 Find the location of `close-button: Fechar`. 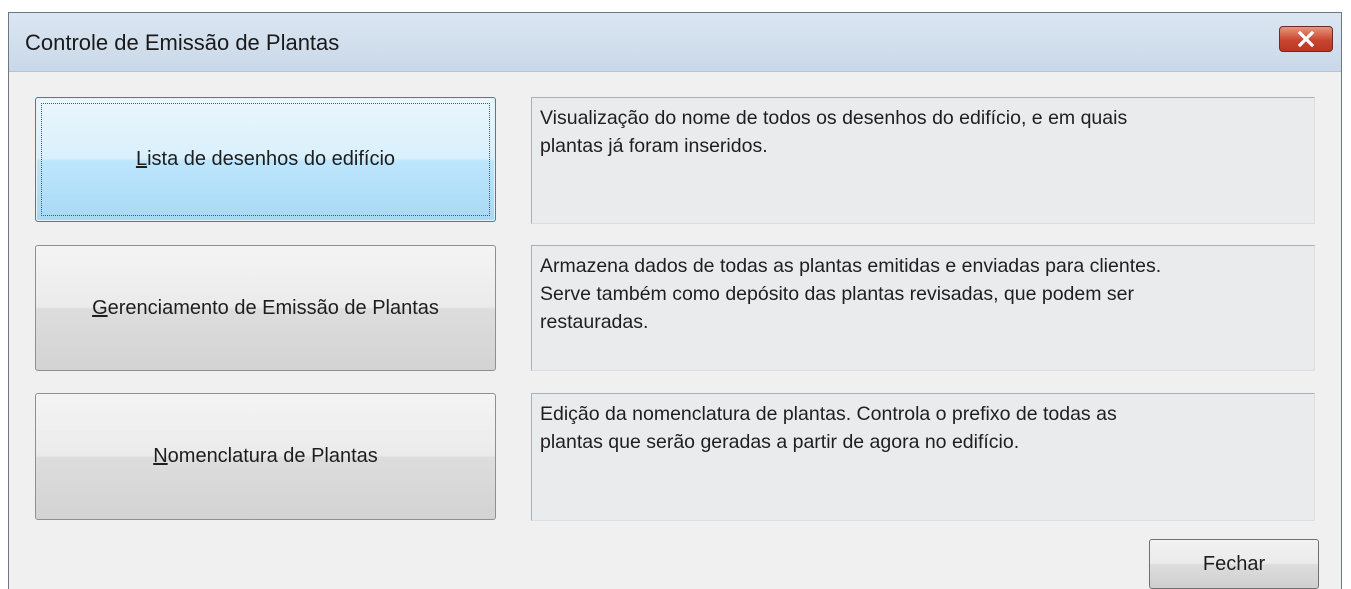

close-button: Fechar is located at coordinates (1234, 564).